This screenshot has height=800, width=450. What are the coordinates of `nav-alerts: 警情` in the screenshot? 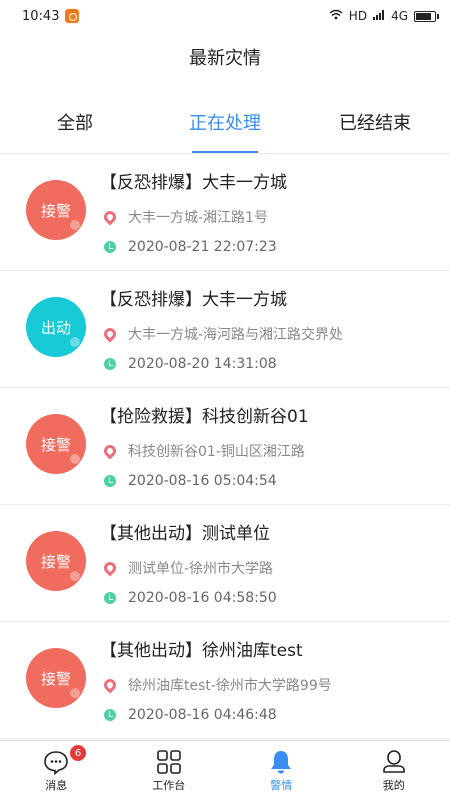 It's located at (281, 770).